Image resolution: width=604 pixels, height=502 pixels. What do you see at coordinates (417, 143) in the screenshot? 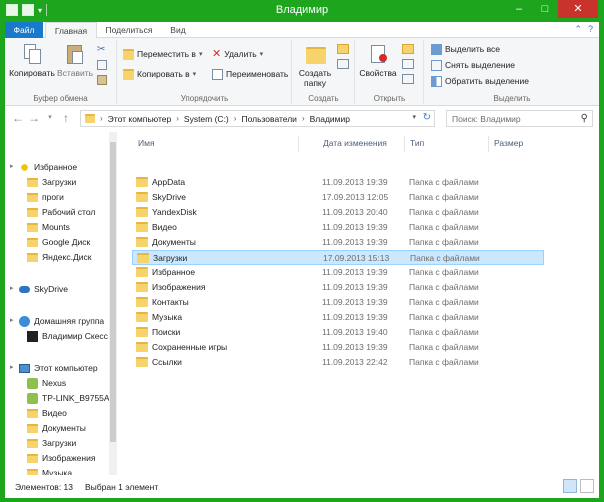
I see `column-header-type: Тип` at bounding box center [417, 143].